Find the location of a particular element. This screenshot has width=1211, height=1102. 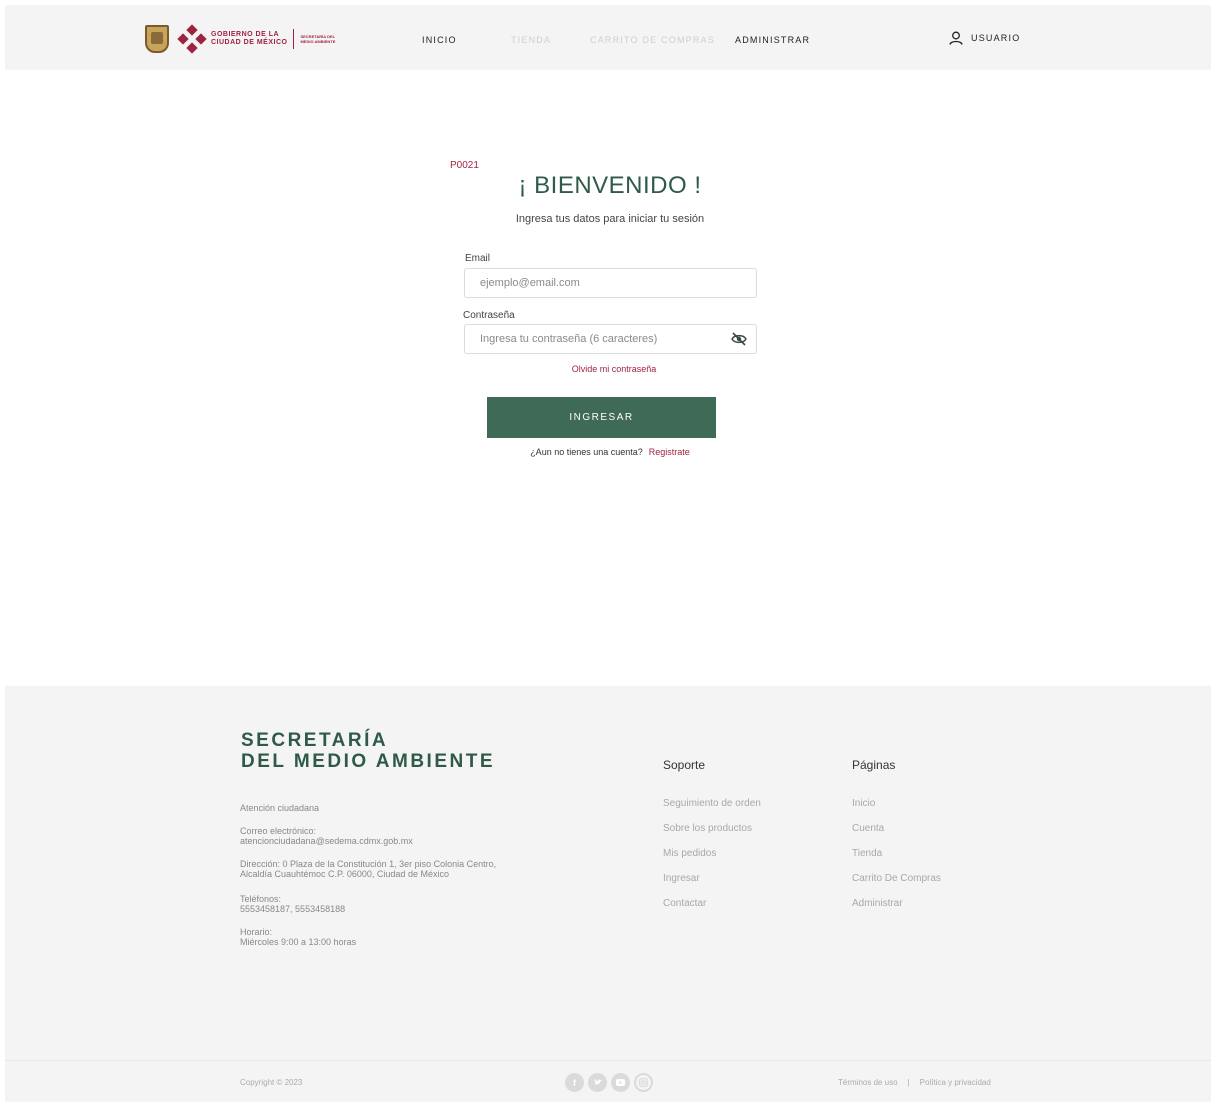

gov-line-1: GOBIERNO DE LA is located at coordinates (245, 34).